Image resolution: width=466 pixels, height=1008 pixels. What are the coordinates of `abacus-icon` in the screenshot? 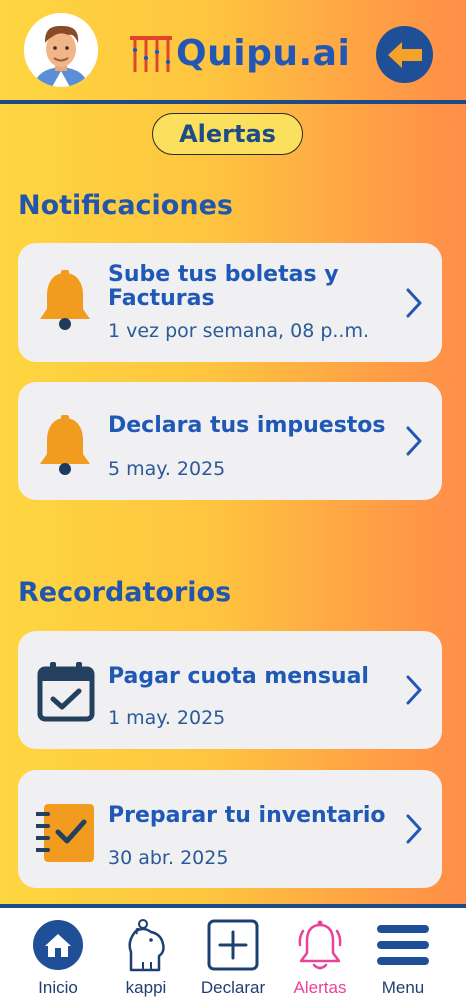 It's located at (151, 54).